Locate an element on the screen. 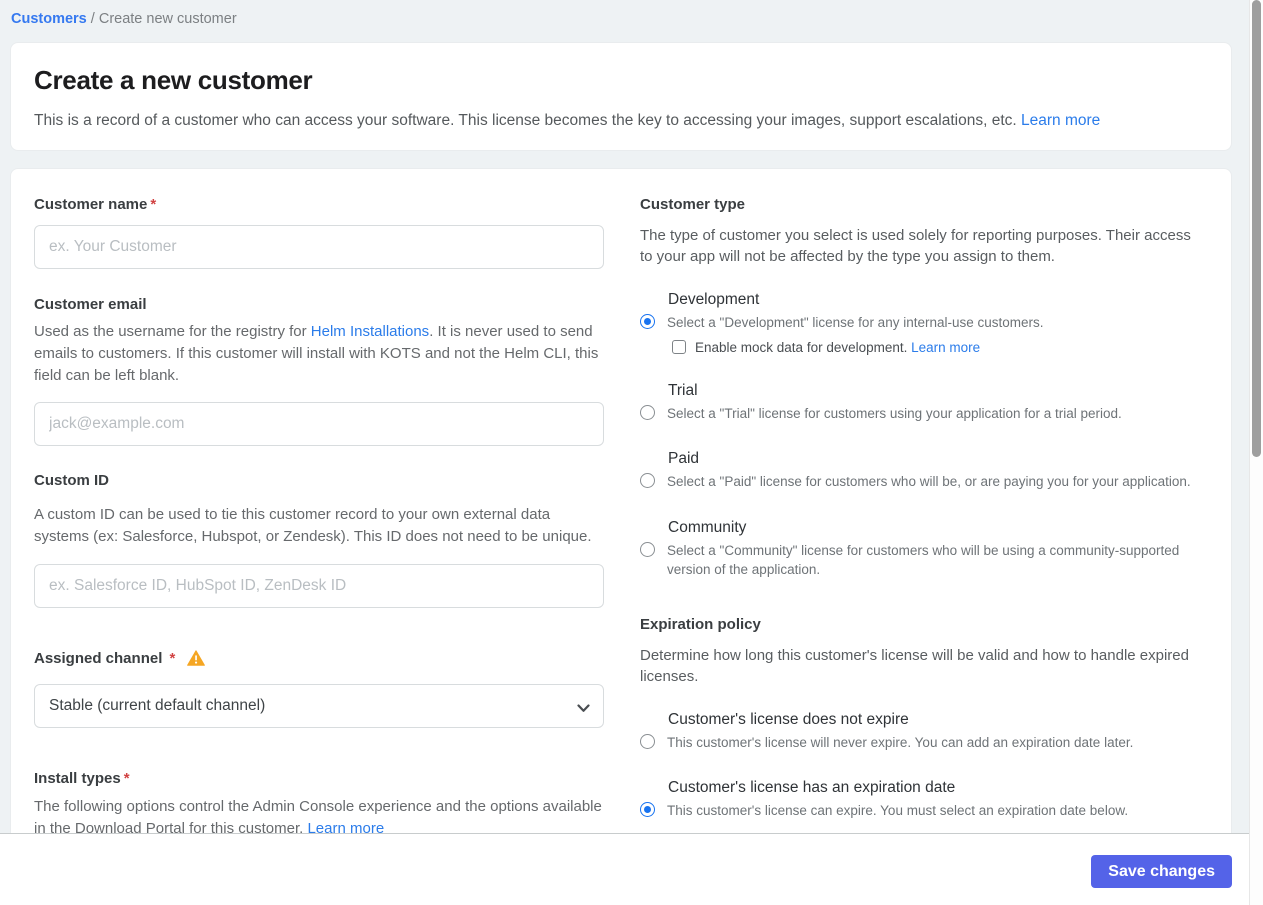 The width and height of the screenshot is (1263, 905). option-label: Paid is located at coordinates (684, 459).